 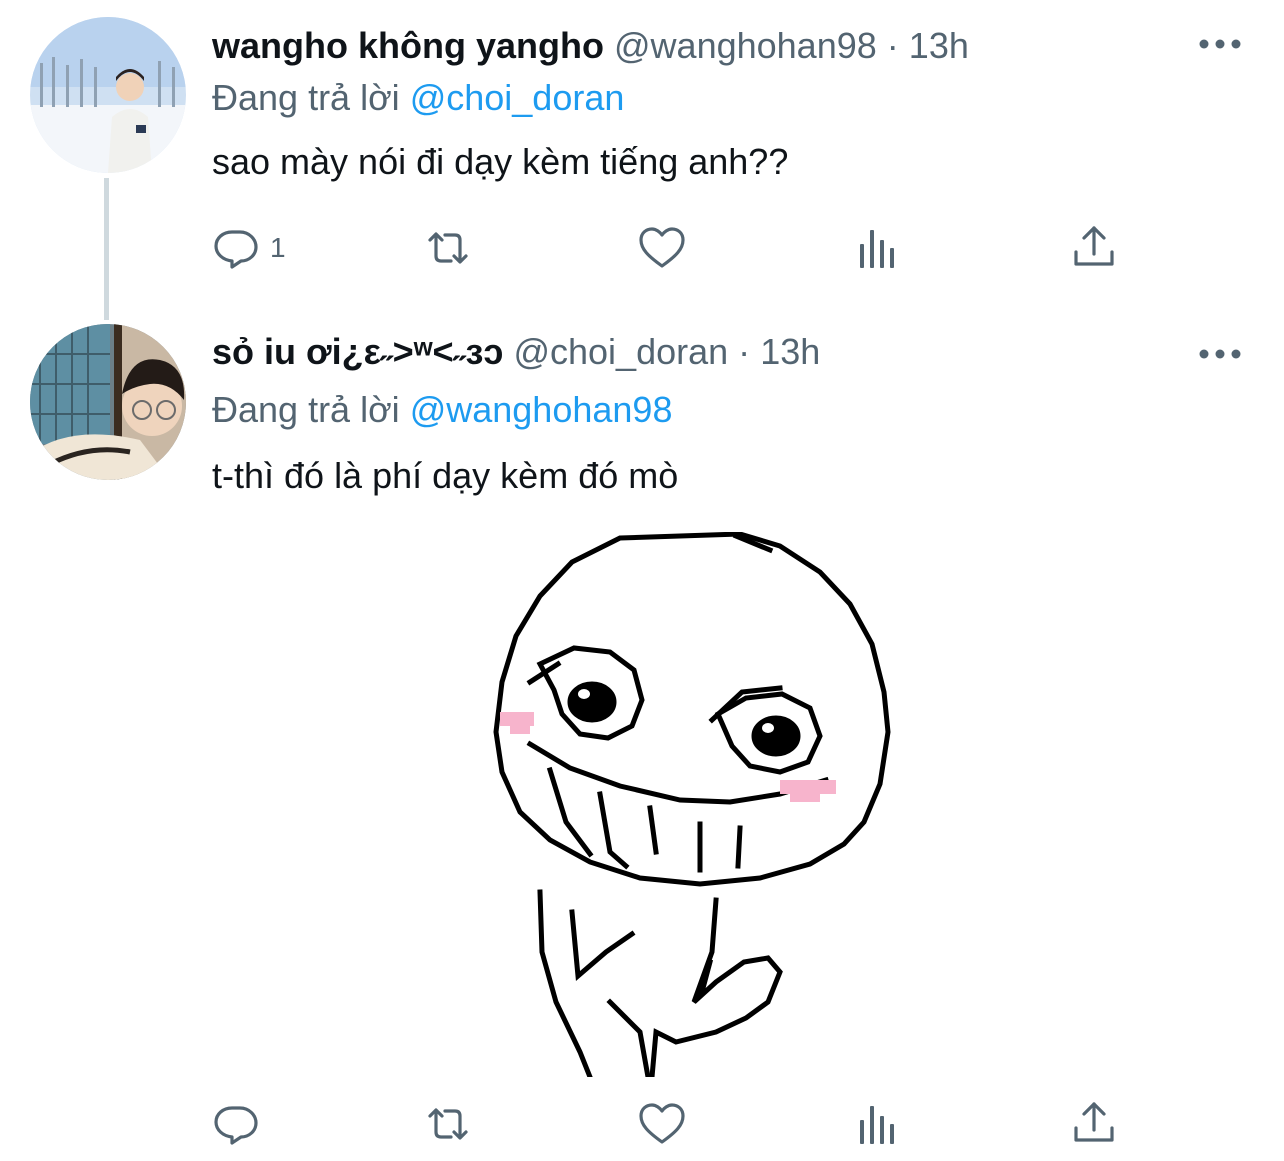 I want to click on thread-line, so click(x=106, y=249).